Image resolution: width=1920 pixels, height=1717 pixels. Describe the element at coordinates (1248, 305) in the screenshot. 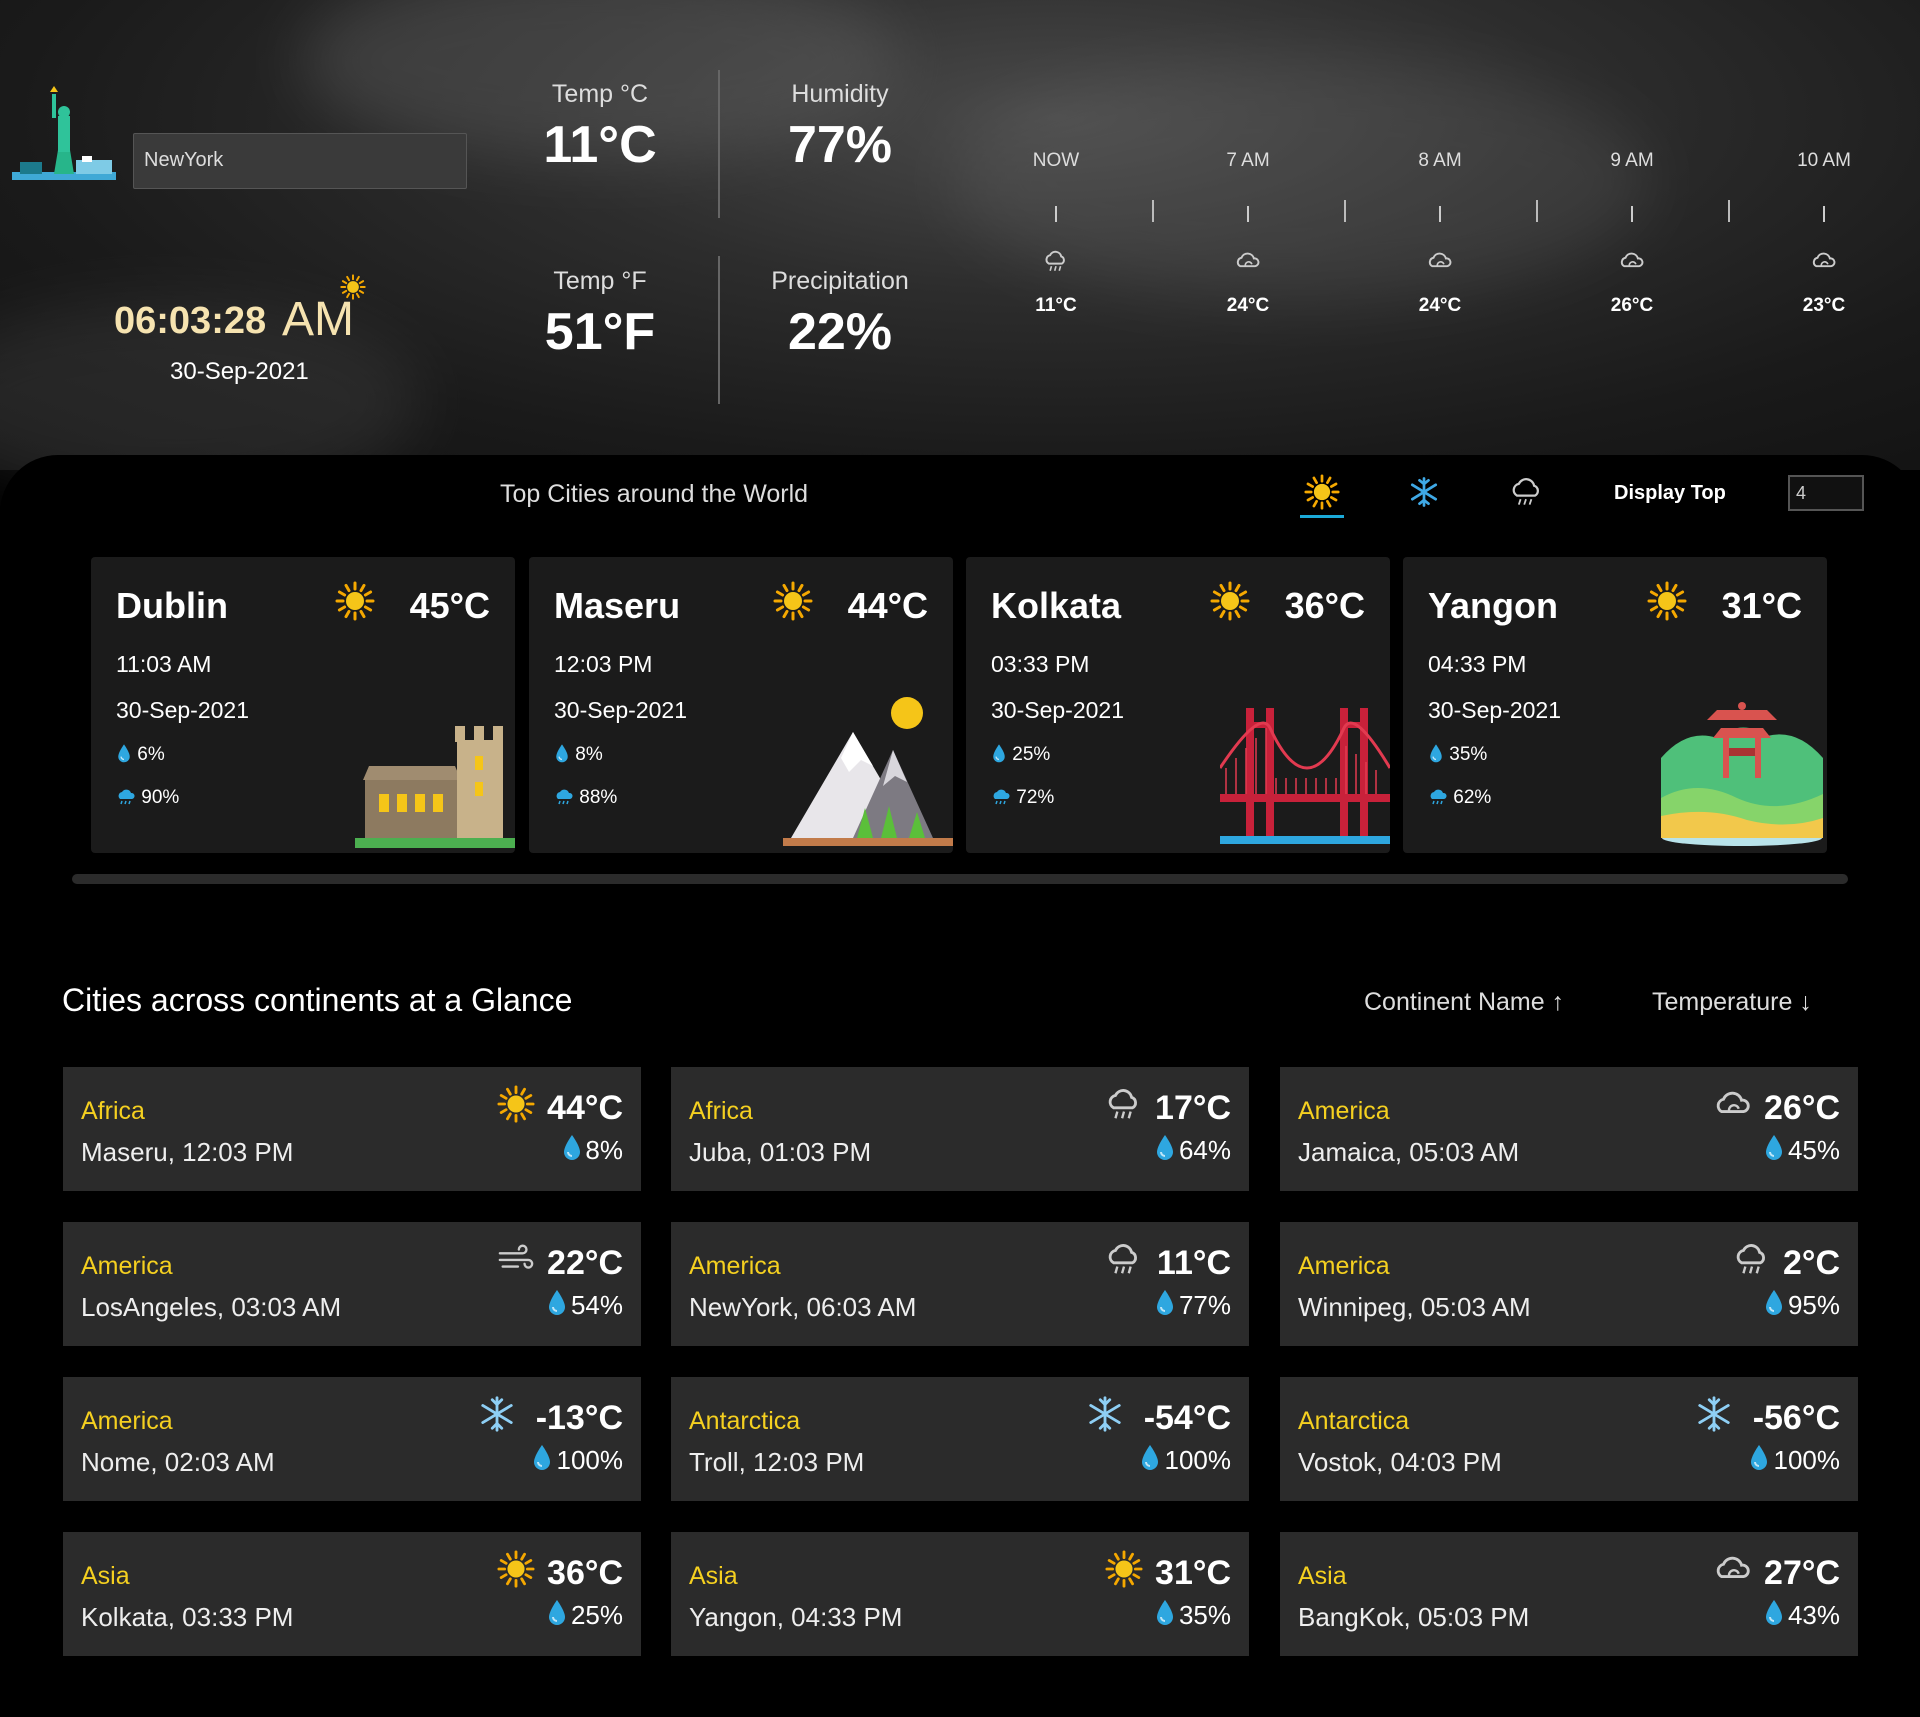

I see `hourly-temp: 24°C` at that location.